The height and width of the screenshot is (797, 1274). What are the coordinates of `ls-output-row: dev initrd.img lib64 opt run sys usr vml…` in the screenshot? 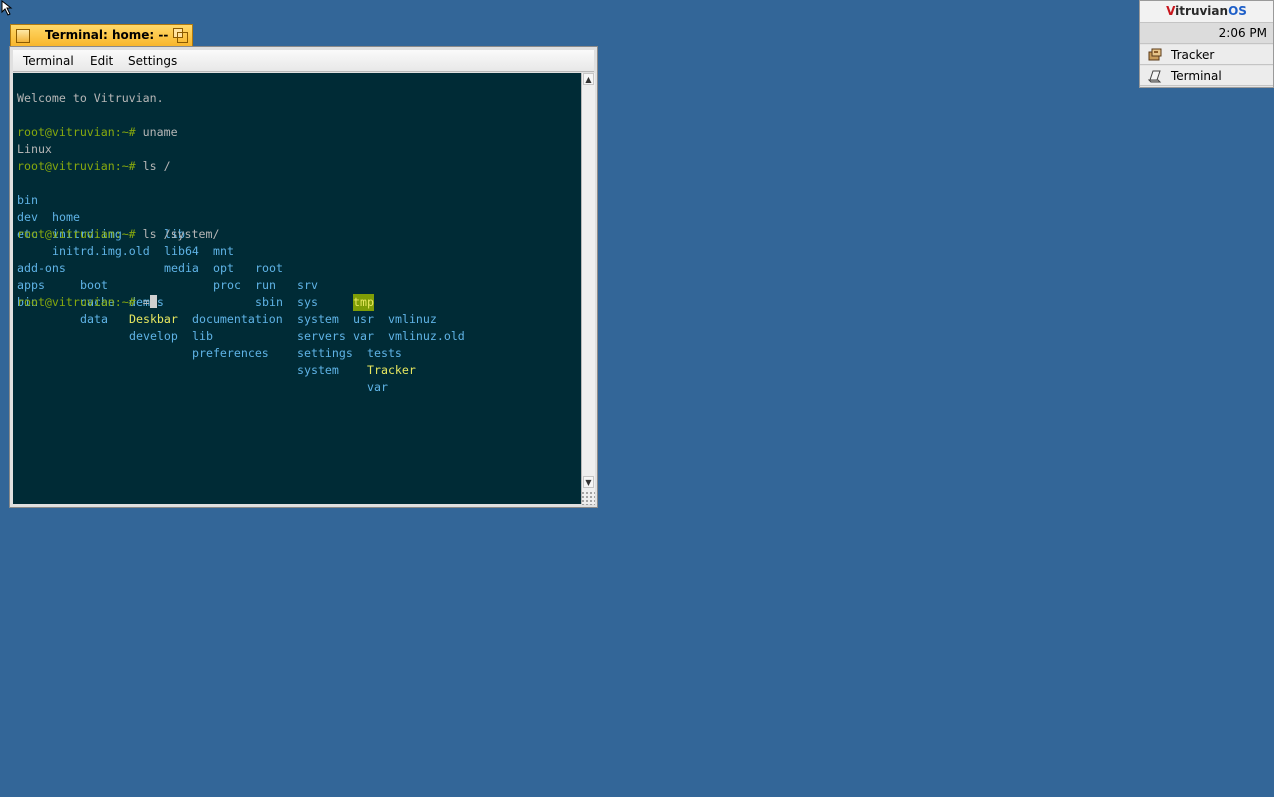 It's located at (297, 267).